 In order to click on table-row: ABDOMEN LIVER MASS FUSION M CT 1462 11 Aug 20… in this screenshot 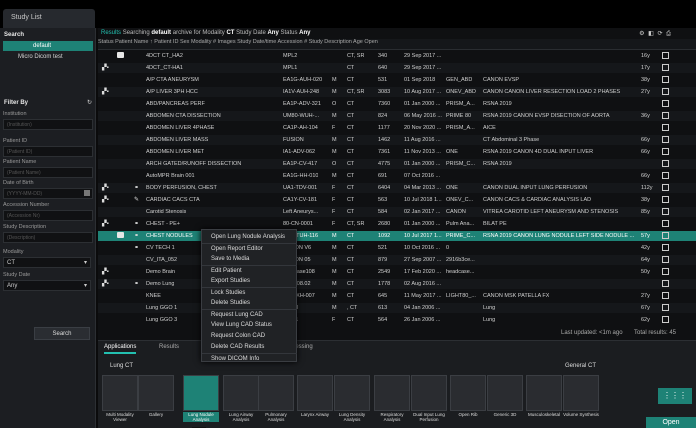, I will do `click(397, 140)`.